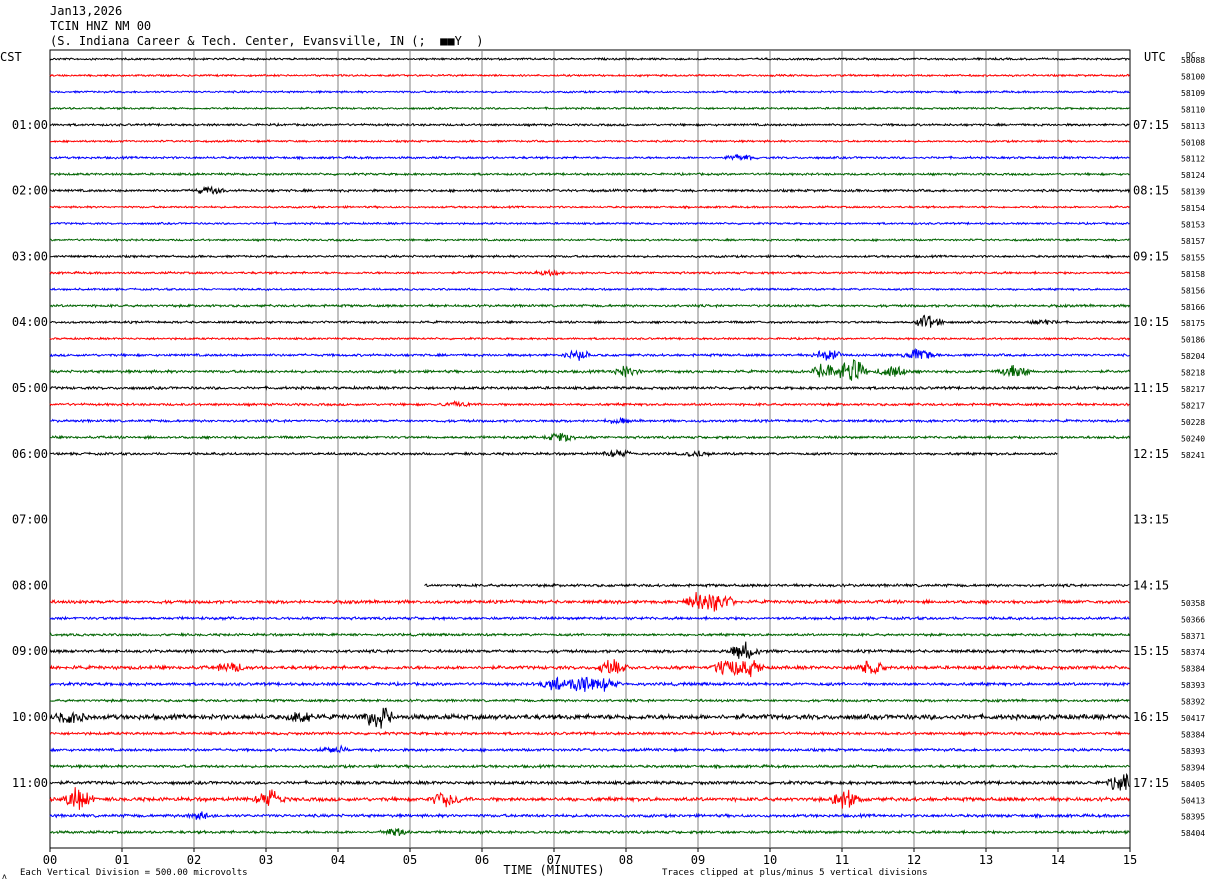 The width and height of the screenshot is (1210, 886). Describe the element at coordinates (1155, 57) in the screenshot. I see `right-timezone-label: UTC` at that location.